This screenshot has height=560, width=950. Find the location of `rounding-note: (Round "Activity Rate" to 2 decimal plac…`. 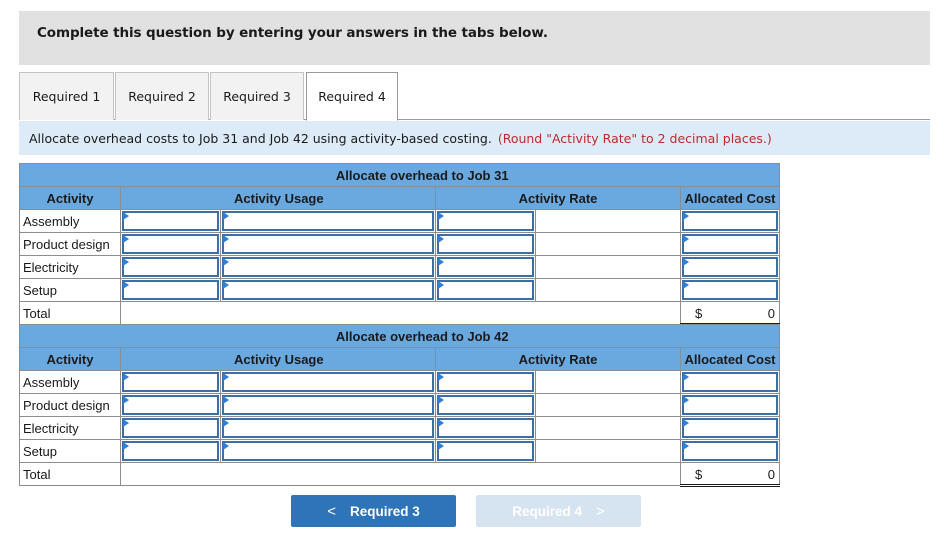

rounding-note: (Round "Activity Rate" to 2 decimal plac… is located at coordinates (634, 138).